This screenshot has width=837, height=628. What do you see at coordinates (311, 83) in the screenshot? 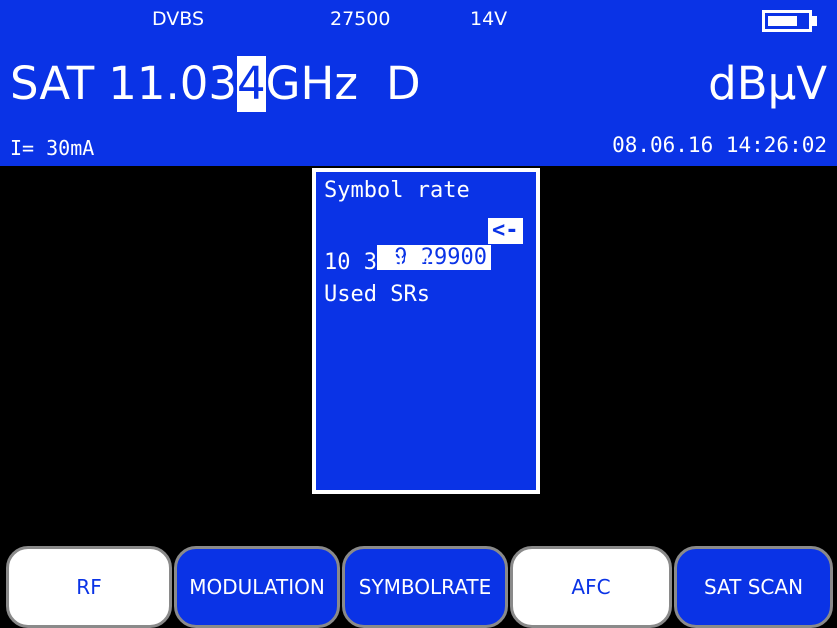
I see `frequency-unit: GHz` at bounding box center [311, 83].